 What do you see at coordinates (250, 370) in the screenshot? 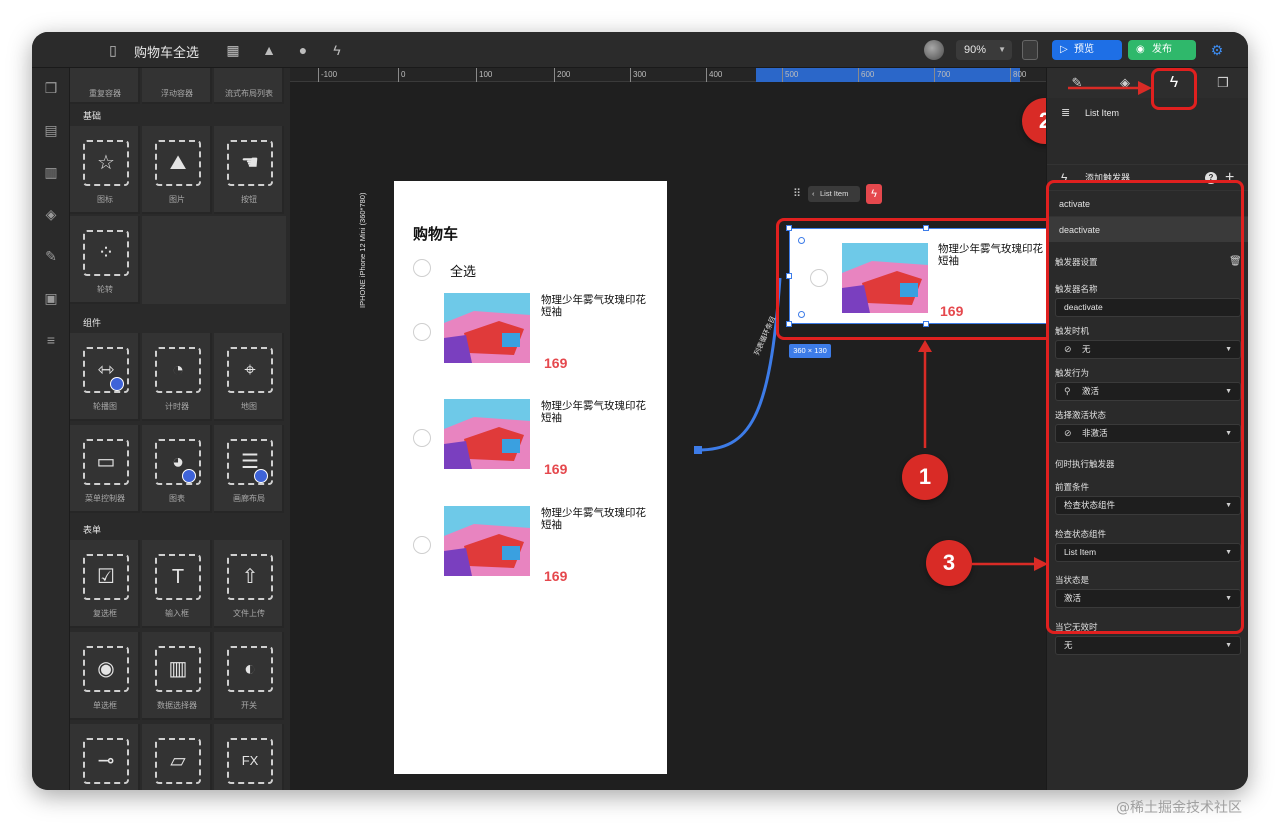
I see `map-pin-icon: ⌖` at bounding box center [250, 370].